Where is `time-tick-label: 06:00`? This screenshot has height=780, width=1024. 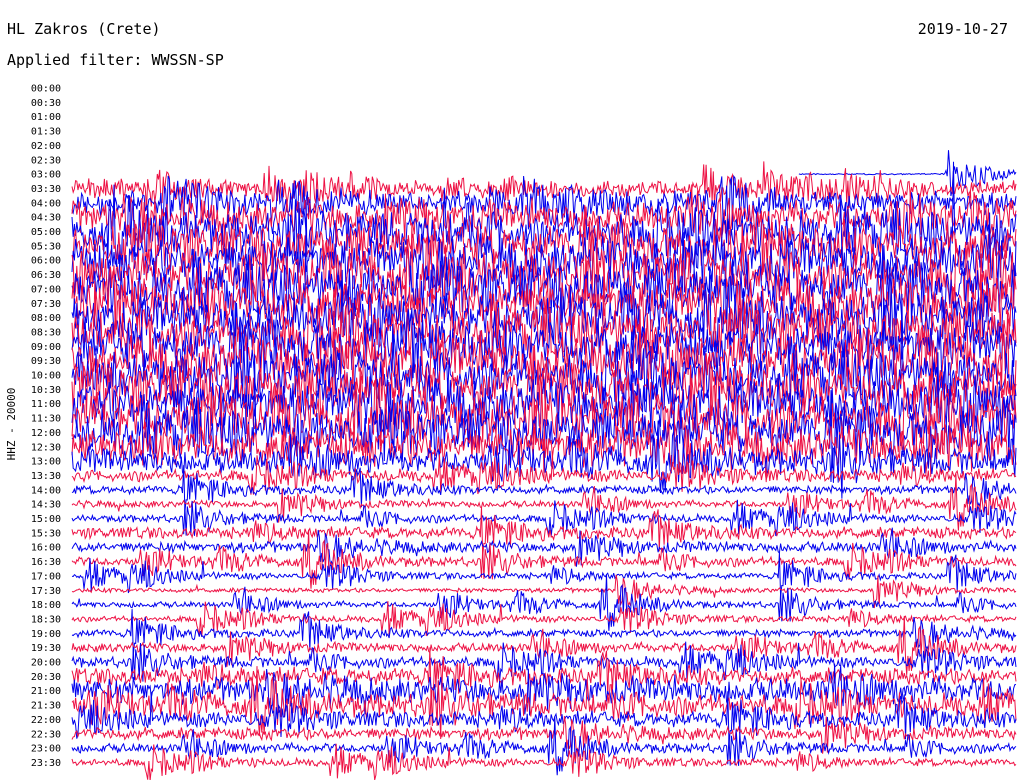
time-tick-label: 06:00 is located at coordinates (46, 261).